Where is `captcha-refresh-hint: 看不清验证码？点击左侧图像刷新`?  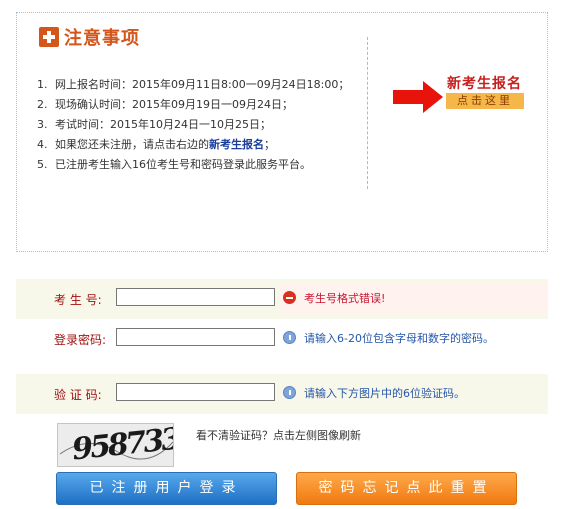
captcha-refresh-hint: 看不清验证码？点击左侧图像刷新 is located at coordinates (278, 435).